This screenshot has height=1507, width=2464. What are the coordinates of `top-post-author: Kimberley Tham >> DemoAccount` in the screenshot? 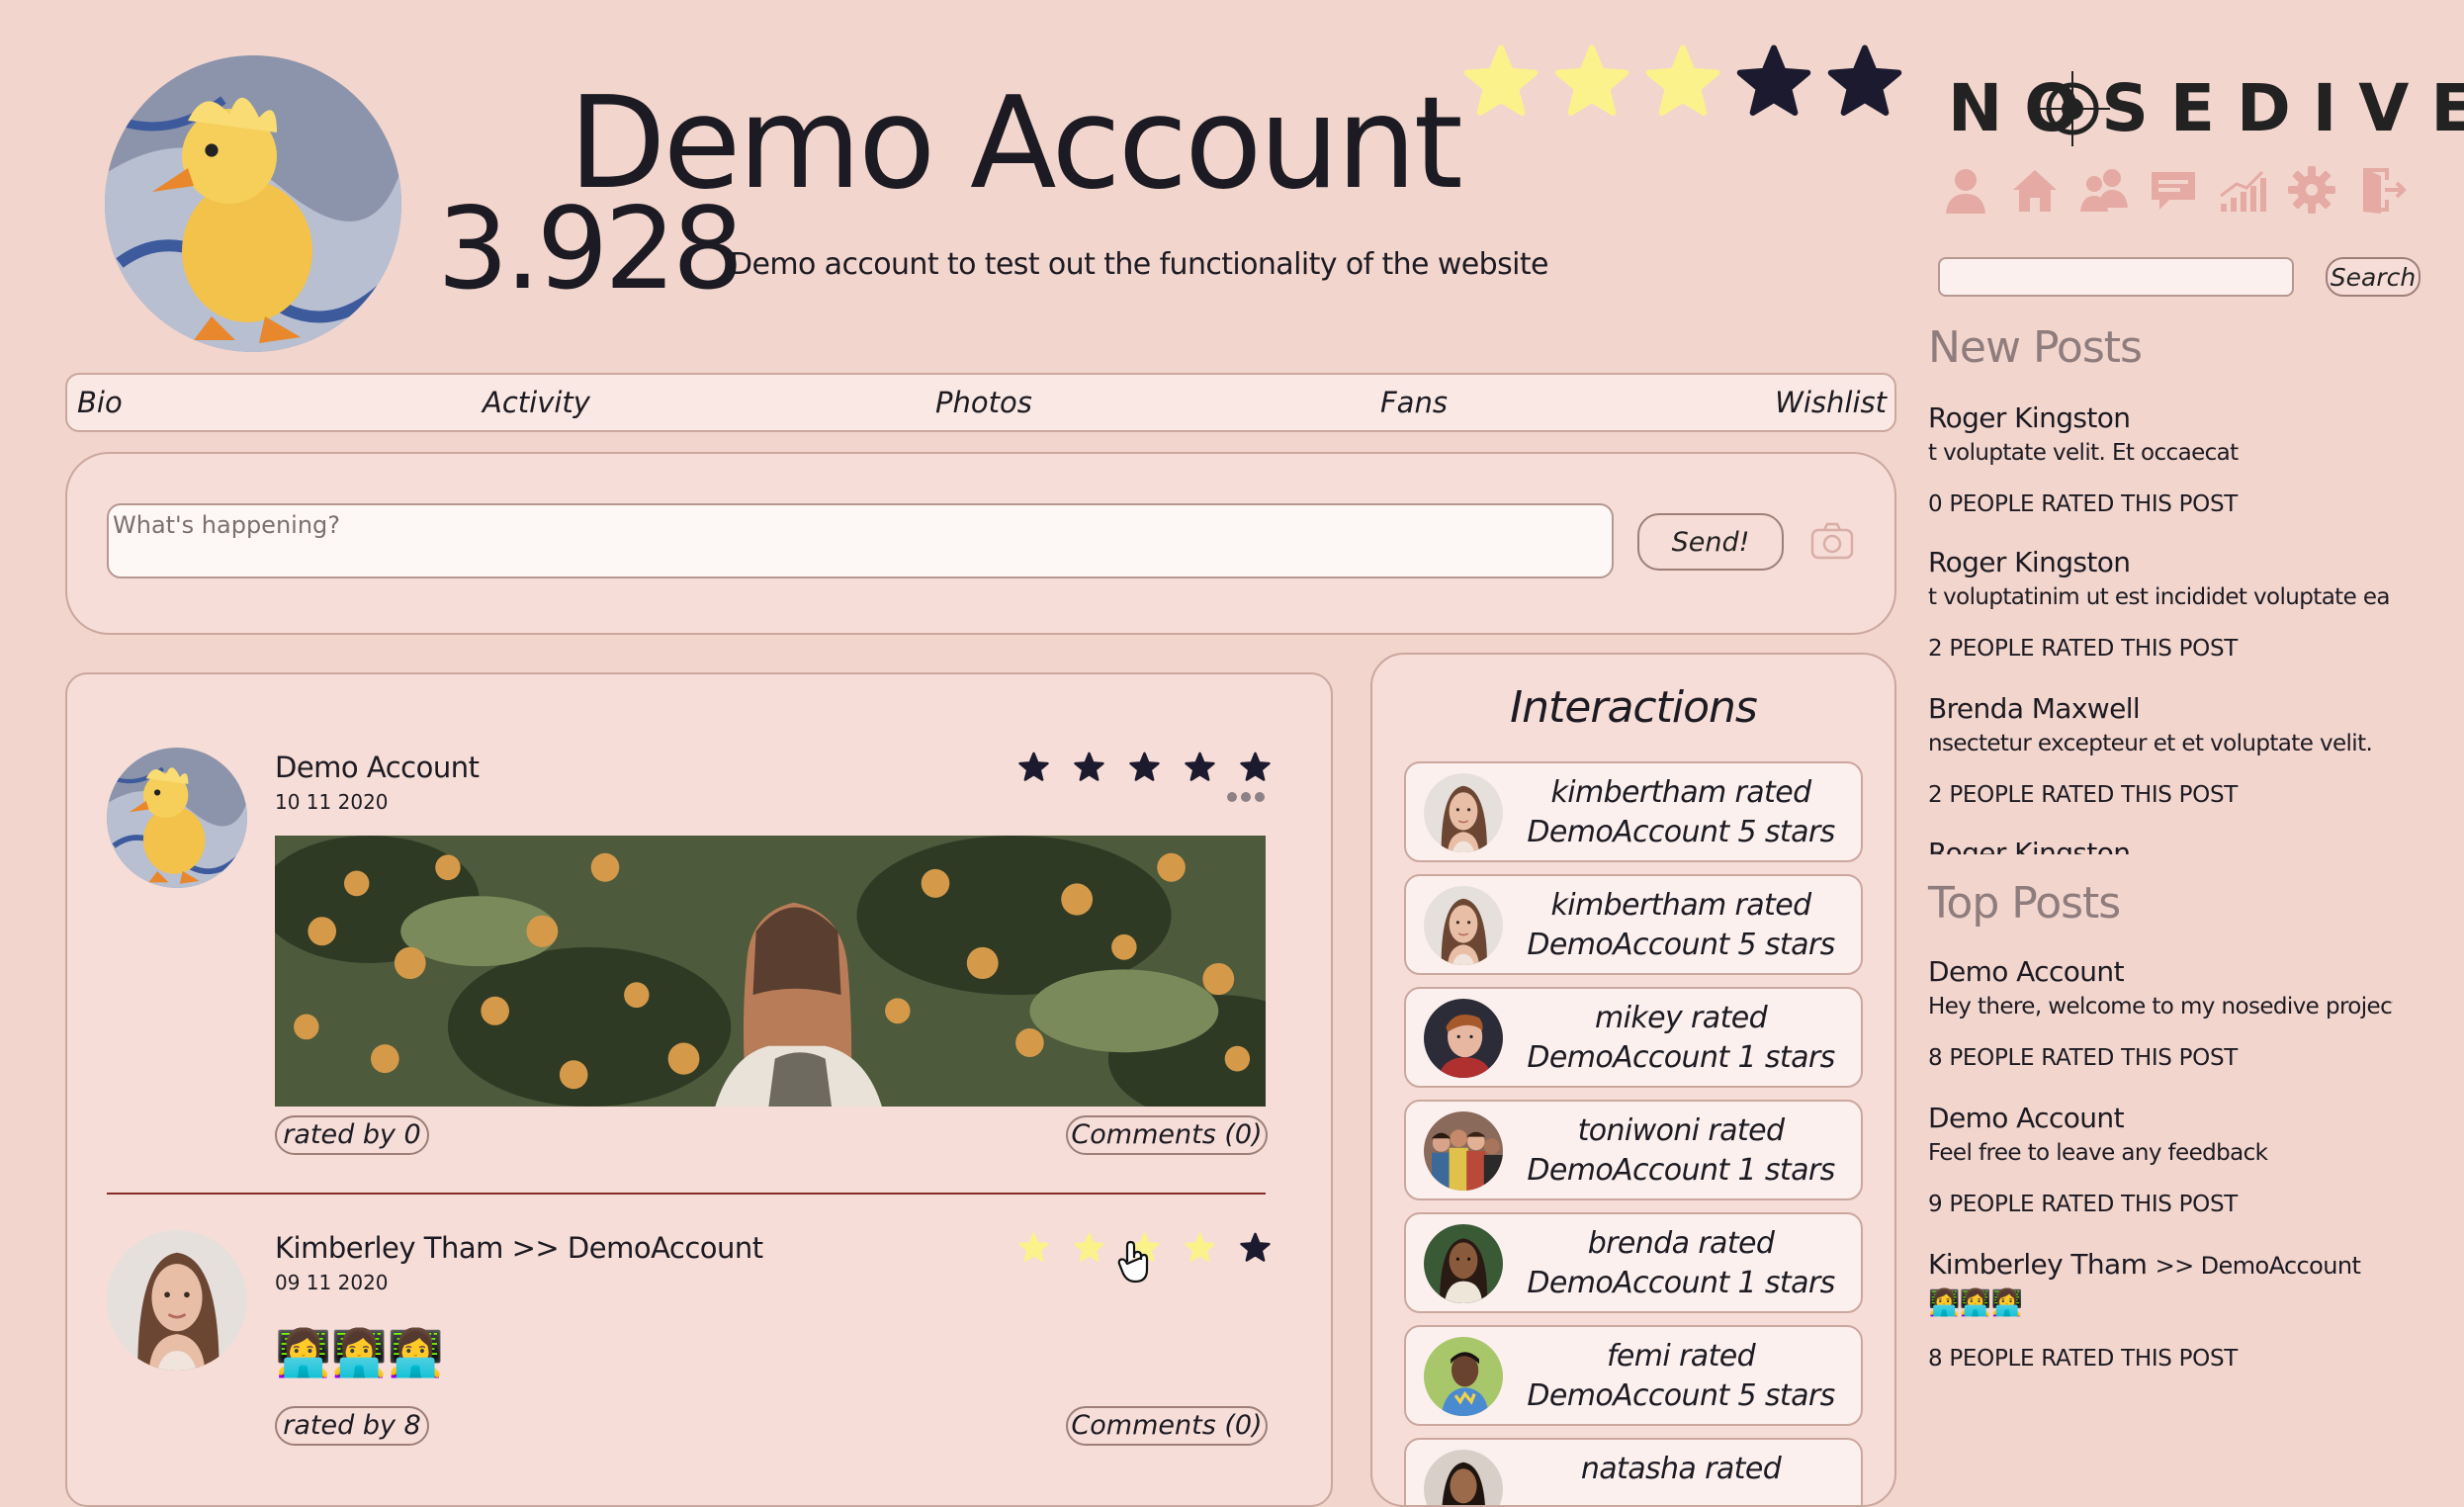 It's located at (2144, 1265).